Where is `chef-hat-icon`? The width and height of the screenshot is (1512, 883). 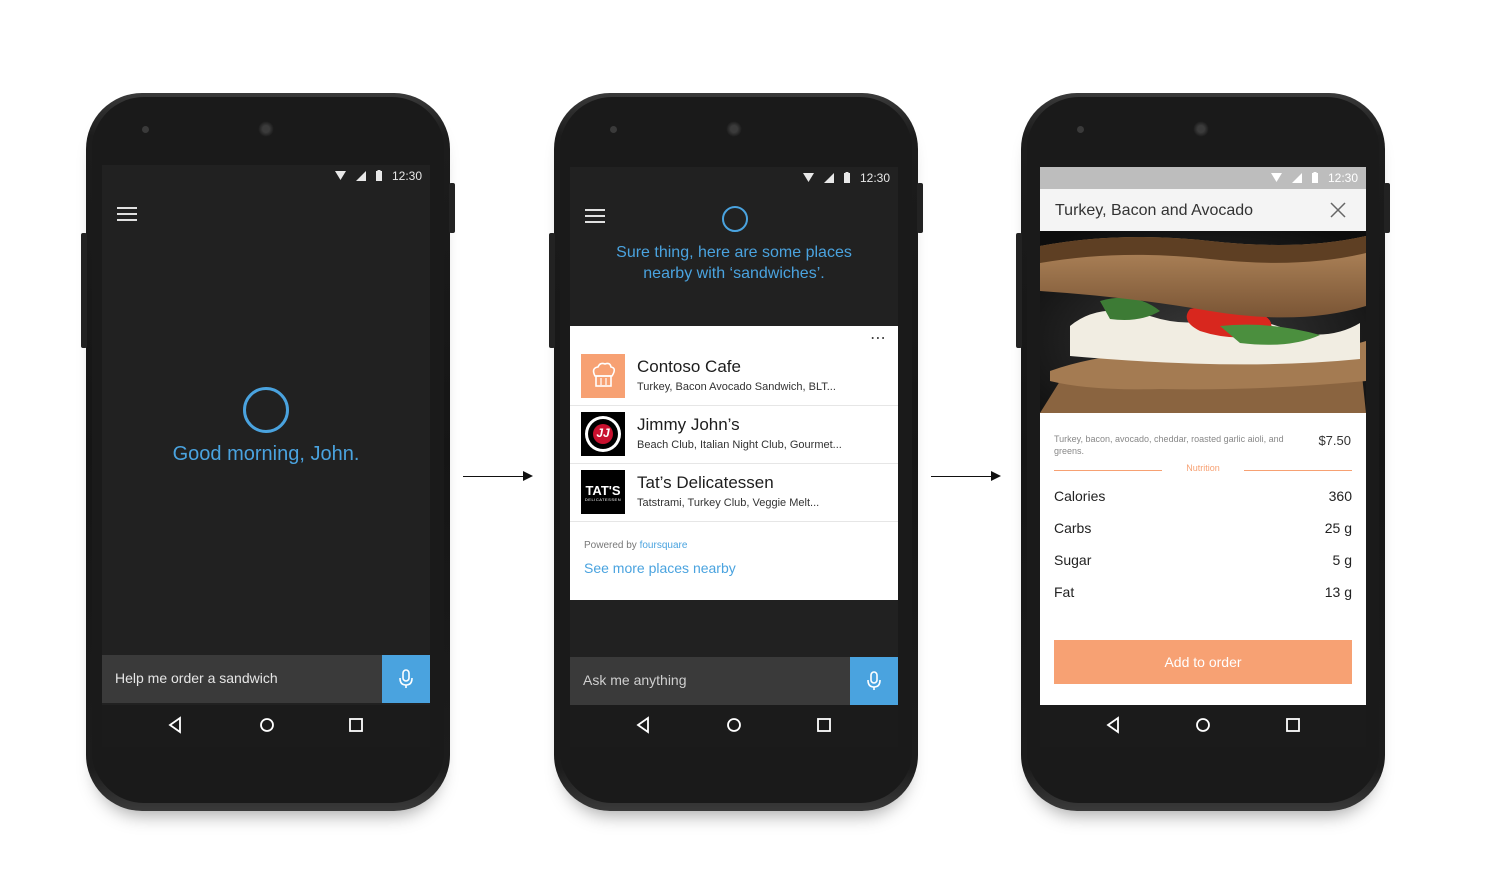 chef-hat-icon is located at coordinates (604, 374).